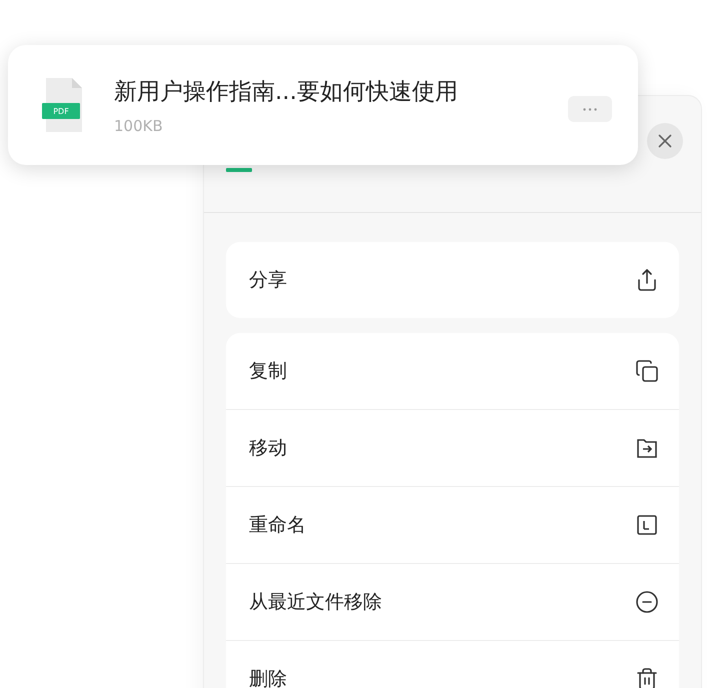 This screenshot has height=688, width=720. I want to click on rename-icon, so click(647, 525).